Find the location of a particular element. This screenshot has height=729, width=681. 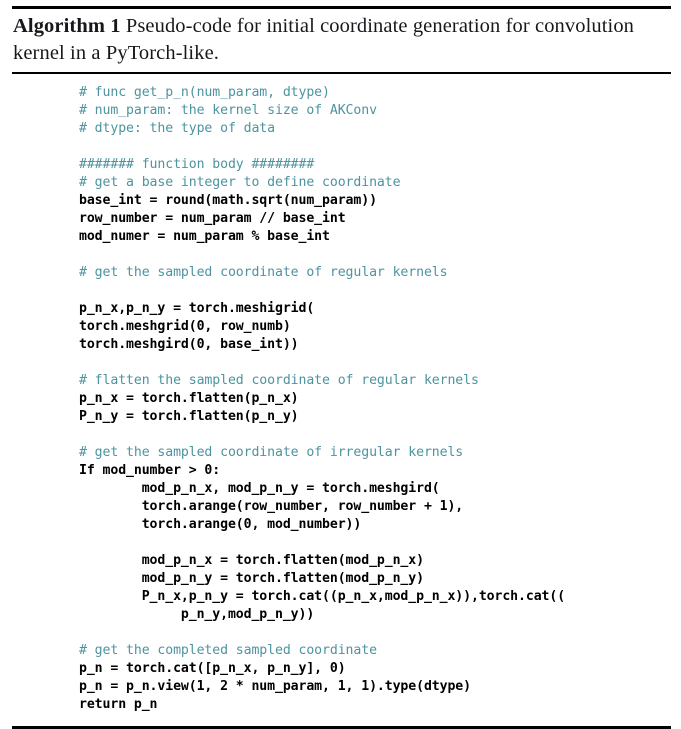

code-line: ####### function body ######## is located at coordinates (197, 164).